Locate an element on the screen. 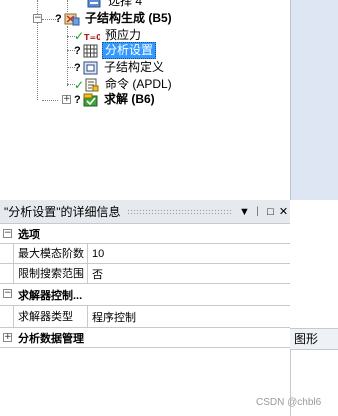  section-label: 分析数据管理 is located at coordinates (51, 338).